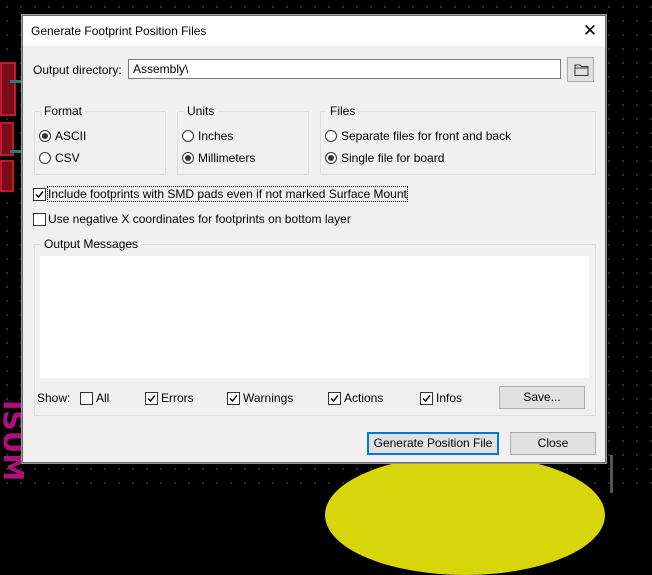 The width and height of the screenshot is (652, 575). I want to click on filter-actions-checkbox, so click(334, 398).